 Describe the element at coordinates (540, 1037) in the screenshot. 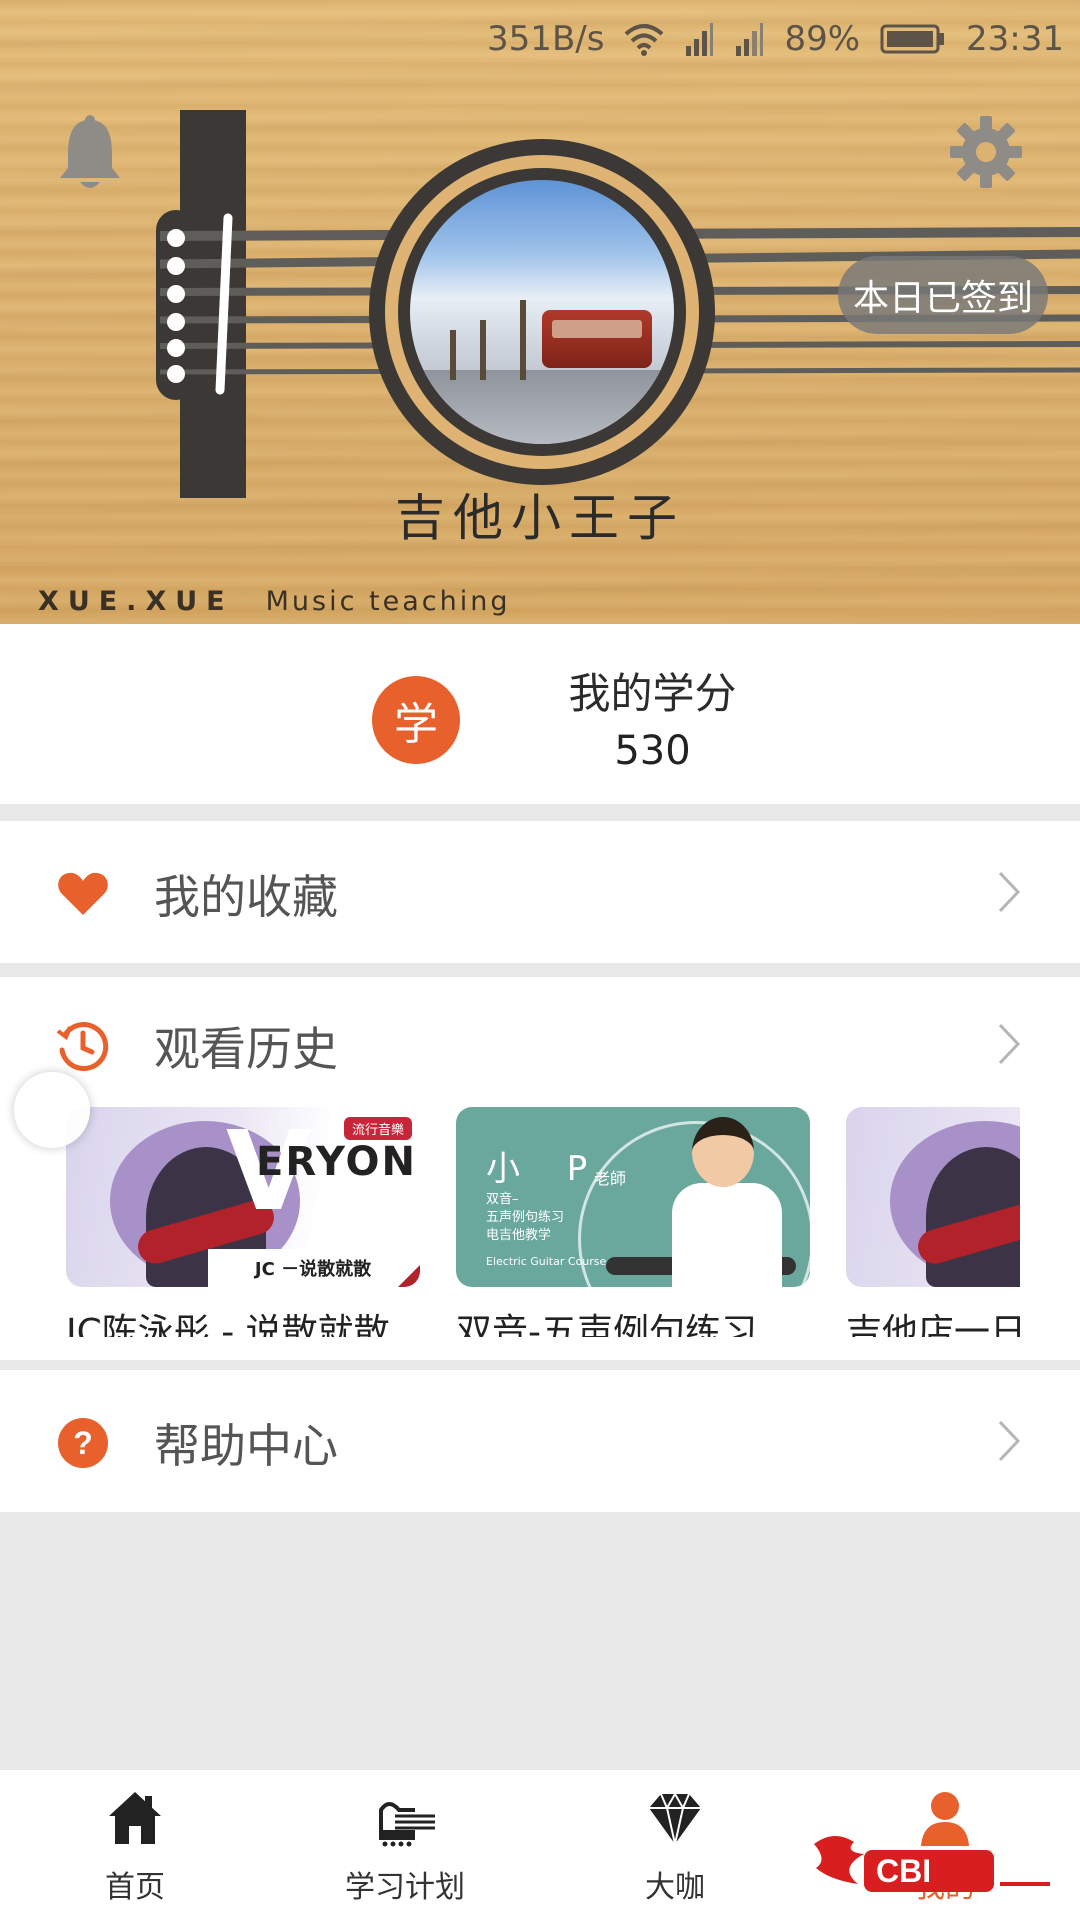

I see `history-row: 观看历史` at that location.